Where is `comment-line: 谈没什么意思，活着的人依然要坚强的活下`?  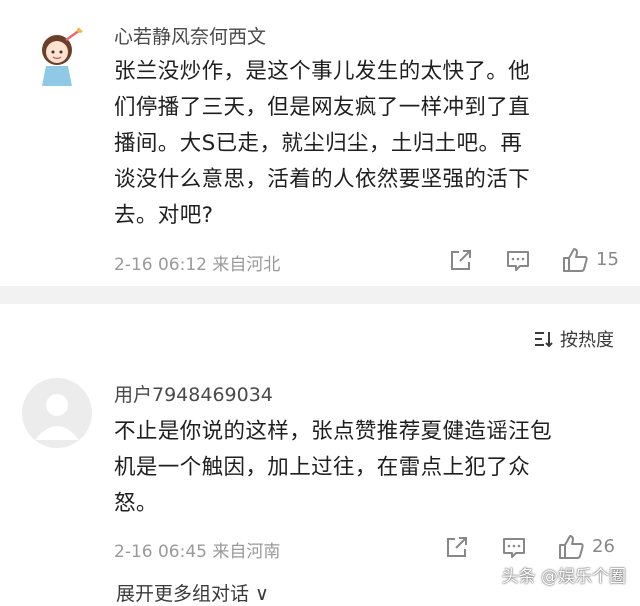
comment-line: 谈没什么意思，活着的人依然要坚强的活下 is located at coordinates (322, 179).